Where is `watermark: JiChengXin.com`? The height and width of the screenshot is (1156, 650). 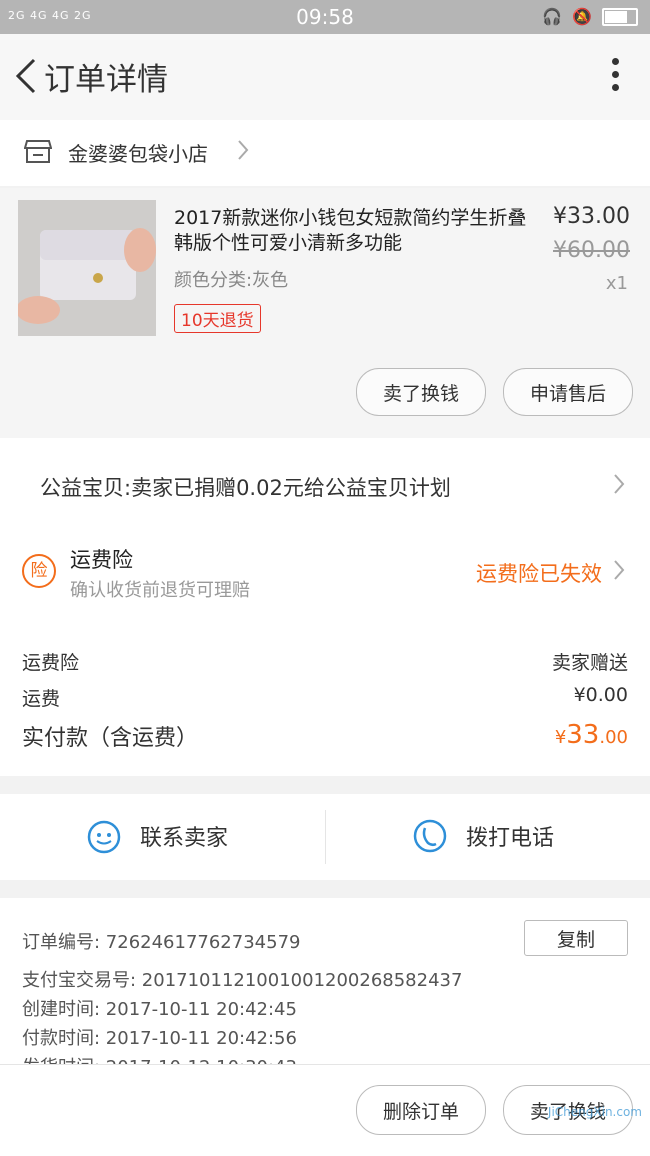 watermark: JiChengXin.com is located at coordinates (594, 1112).